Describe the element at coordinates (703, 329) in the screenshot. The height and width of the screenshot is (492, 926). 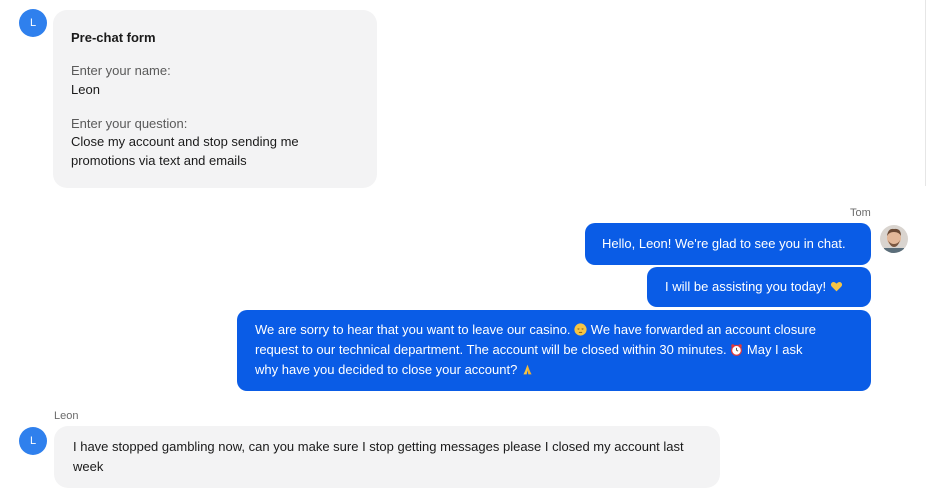
I see `closure-text-1b: We have forwarded an account closure` at that location.